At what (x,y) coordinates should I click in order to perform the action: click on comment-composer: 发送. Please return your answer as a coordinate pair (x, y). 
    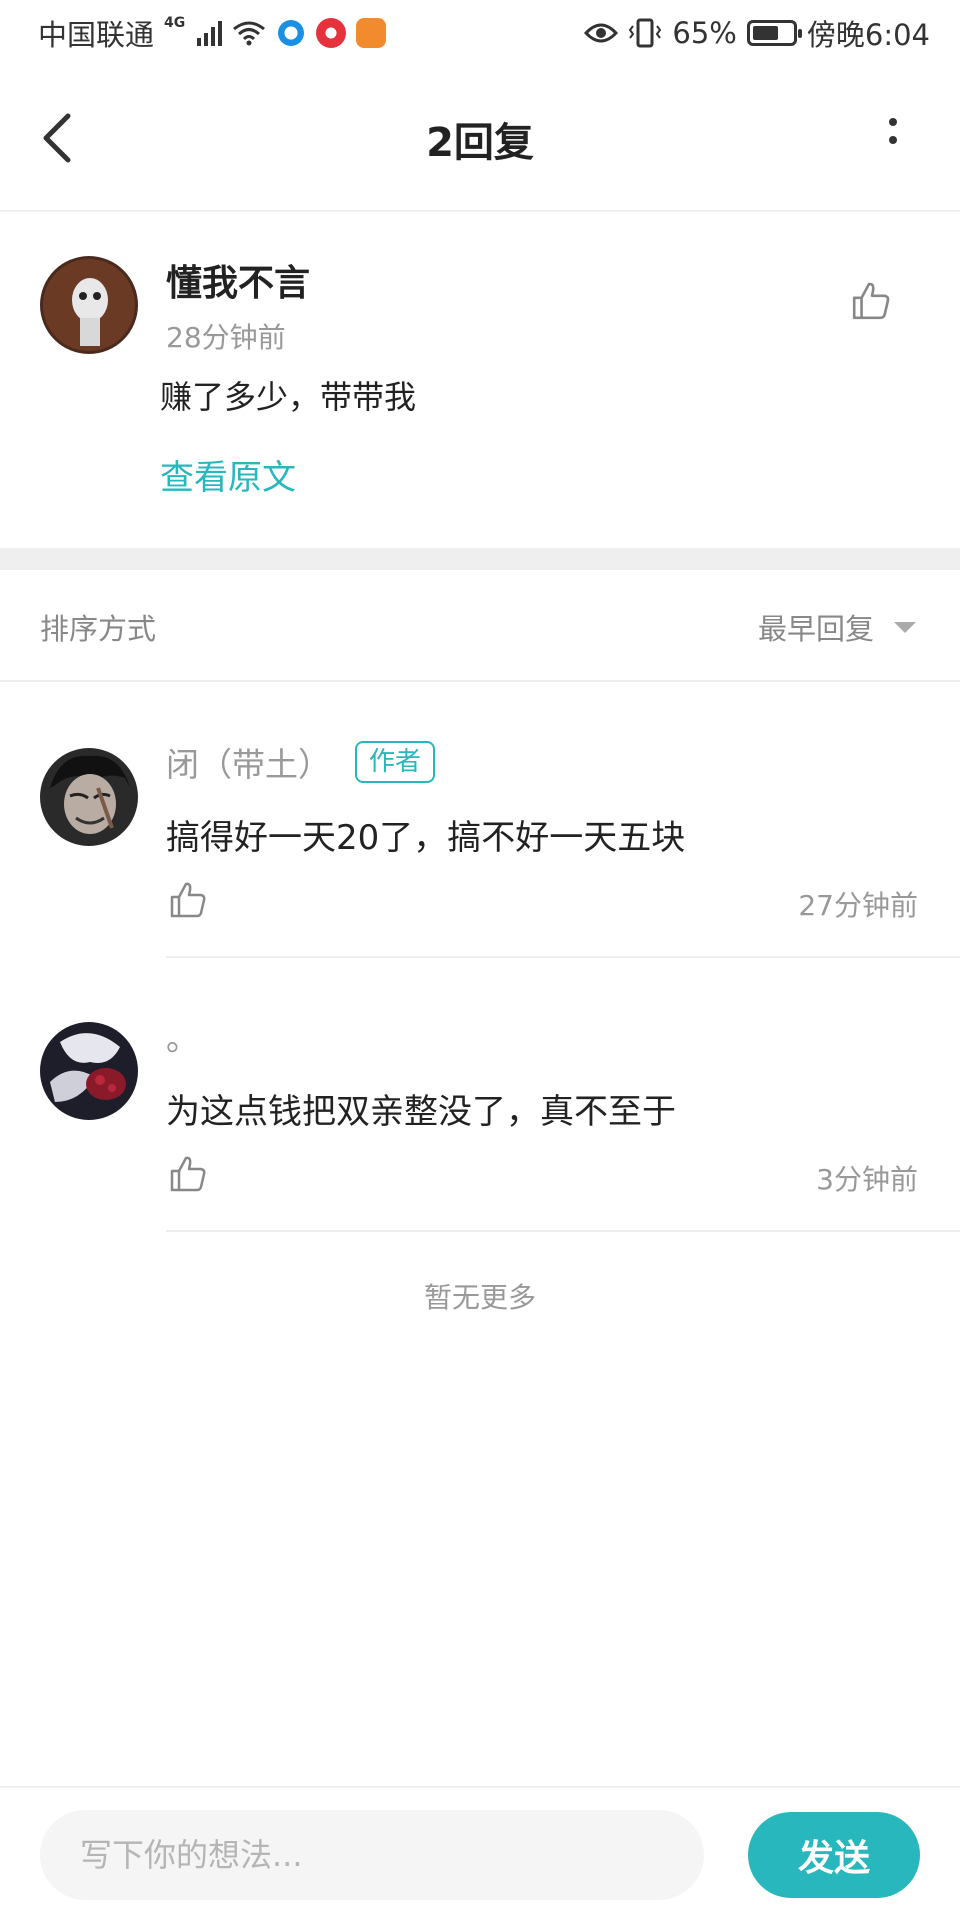
    Looking at the image, I should click on (480, 1853).